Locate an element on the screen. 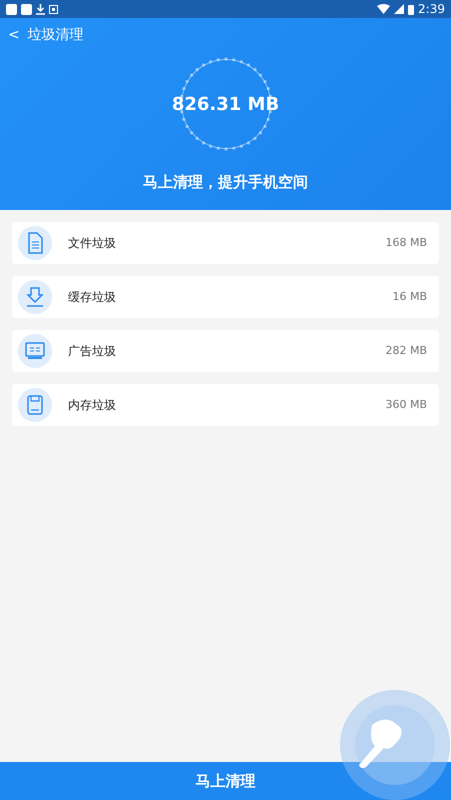 This screenshot has width=451, height=800. clean-button: 马上清理 is located at coordinates (225, 781).